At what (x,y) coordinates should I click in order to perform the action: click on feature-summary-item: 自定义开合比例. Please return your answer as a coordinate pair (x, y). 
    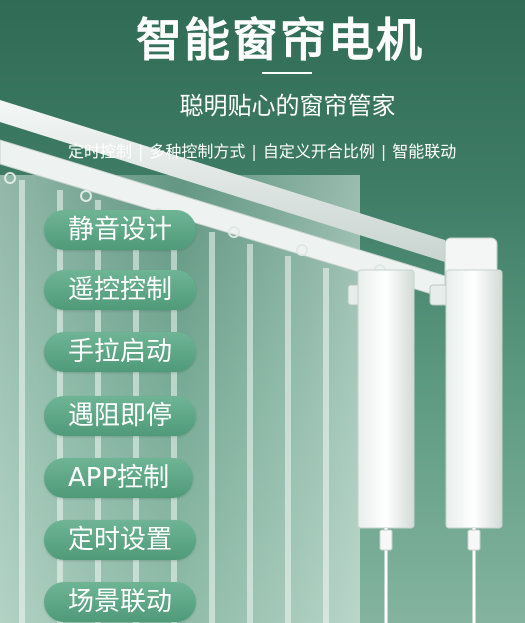
    Looking at the image, I should click on (318, 151).